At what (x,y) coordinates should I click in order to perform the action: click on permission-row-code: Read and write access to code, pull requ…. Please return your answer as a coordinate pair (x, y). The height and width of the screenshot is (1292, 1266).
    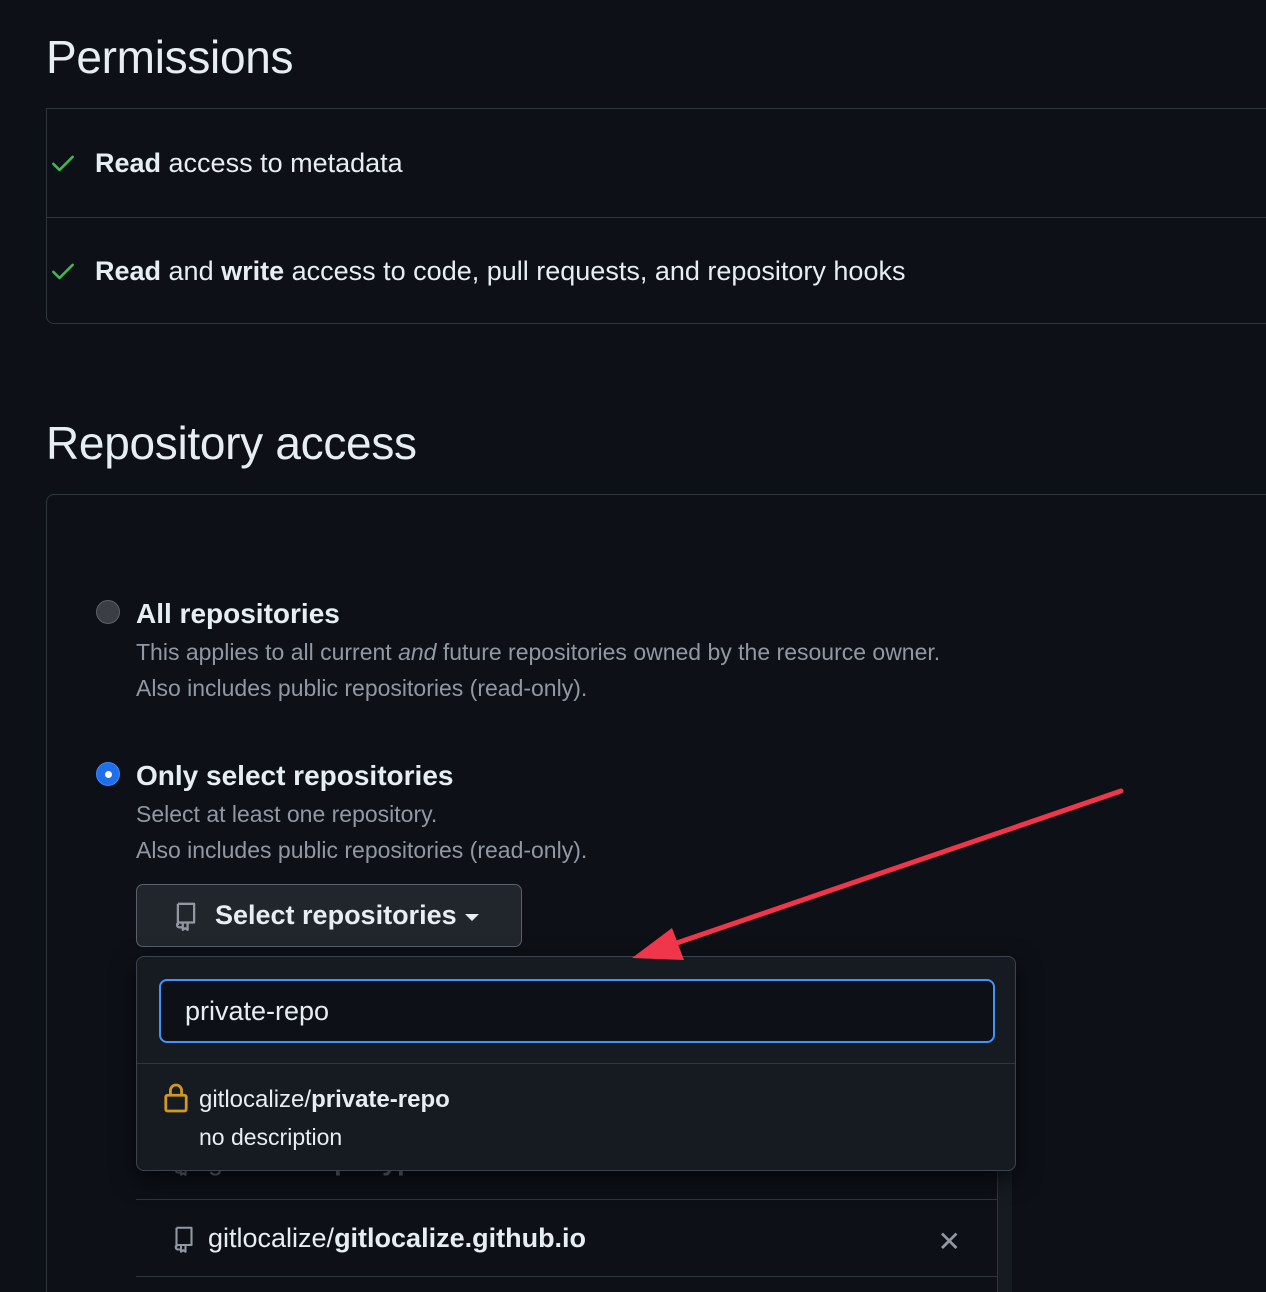
    Looking at the image, I should click on (656, 271).